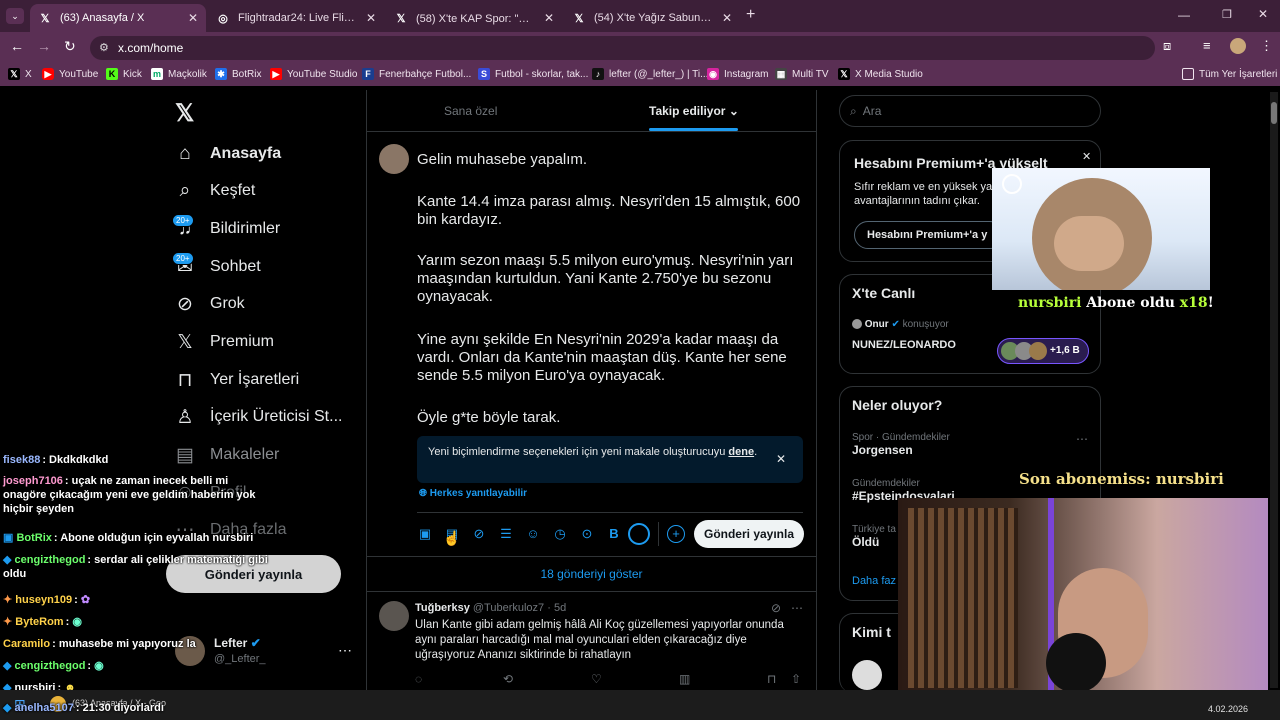  What do you see at coordinates (418, 679) in the screenshot?
I see `reply-icon: ◌` at bounding box center [418, 679].